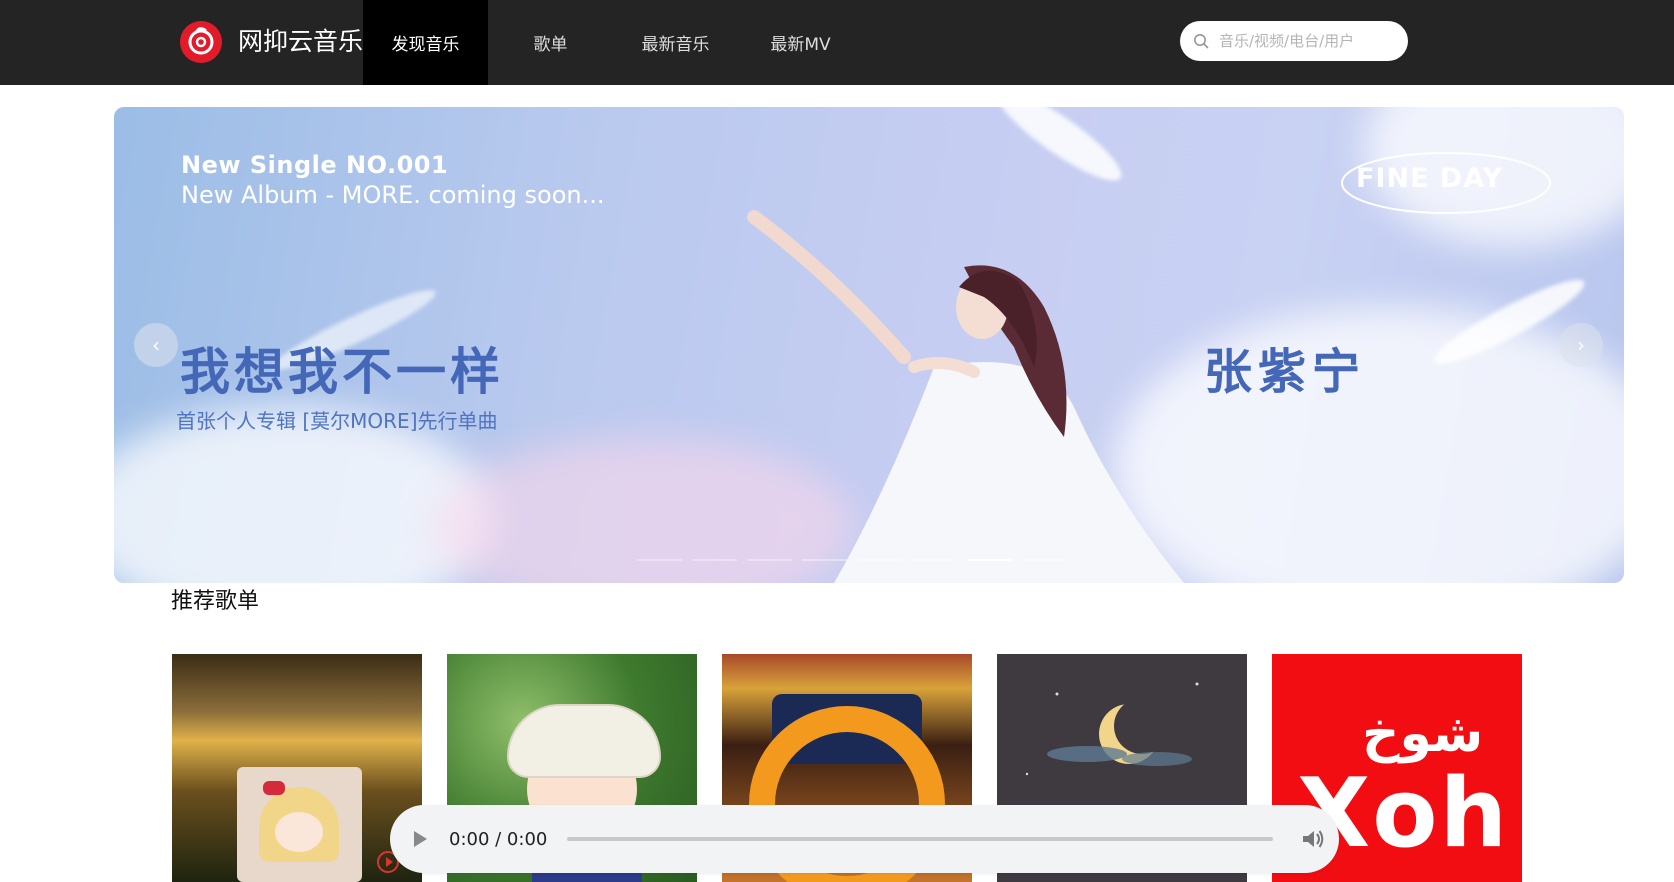 The width and height of the screenshot is (1674, 882). What do you see at coordinates (920, 839) in the screenshot?
I see `progress-bar` at bounding box center [920, 839].